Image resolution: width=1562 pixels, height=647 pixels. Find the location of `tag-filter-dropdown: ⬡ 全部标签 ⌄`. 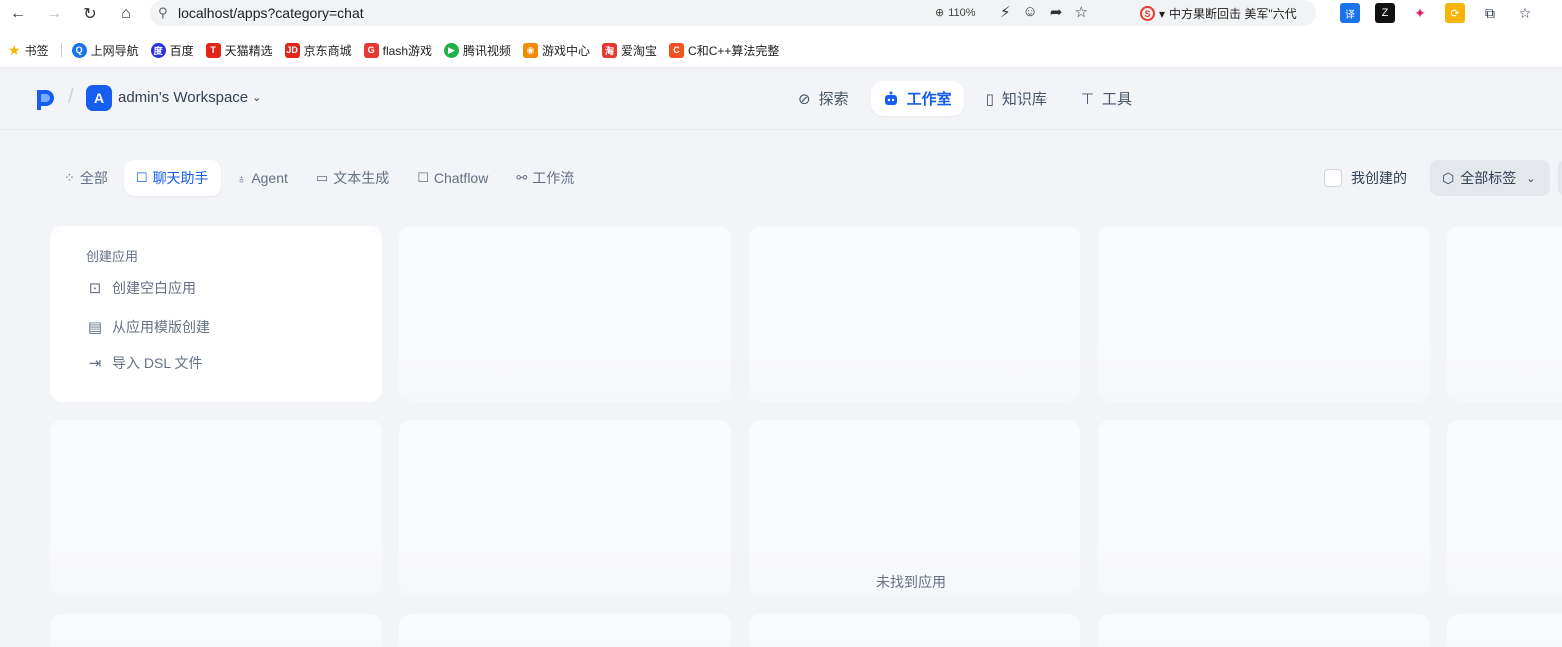

tag-filter-dropdown: ⬡ 全部标签 ⌄ is located at coordinates (1490, 178).